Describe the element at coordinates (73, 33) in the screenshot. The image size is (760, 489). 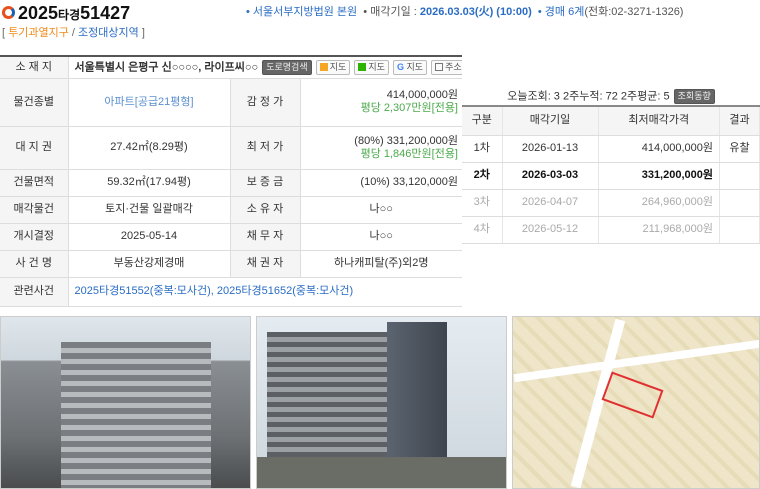
I see `zone-tags: [ 투기과열지구 / 조정대상지역 ]` at that location.